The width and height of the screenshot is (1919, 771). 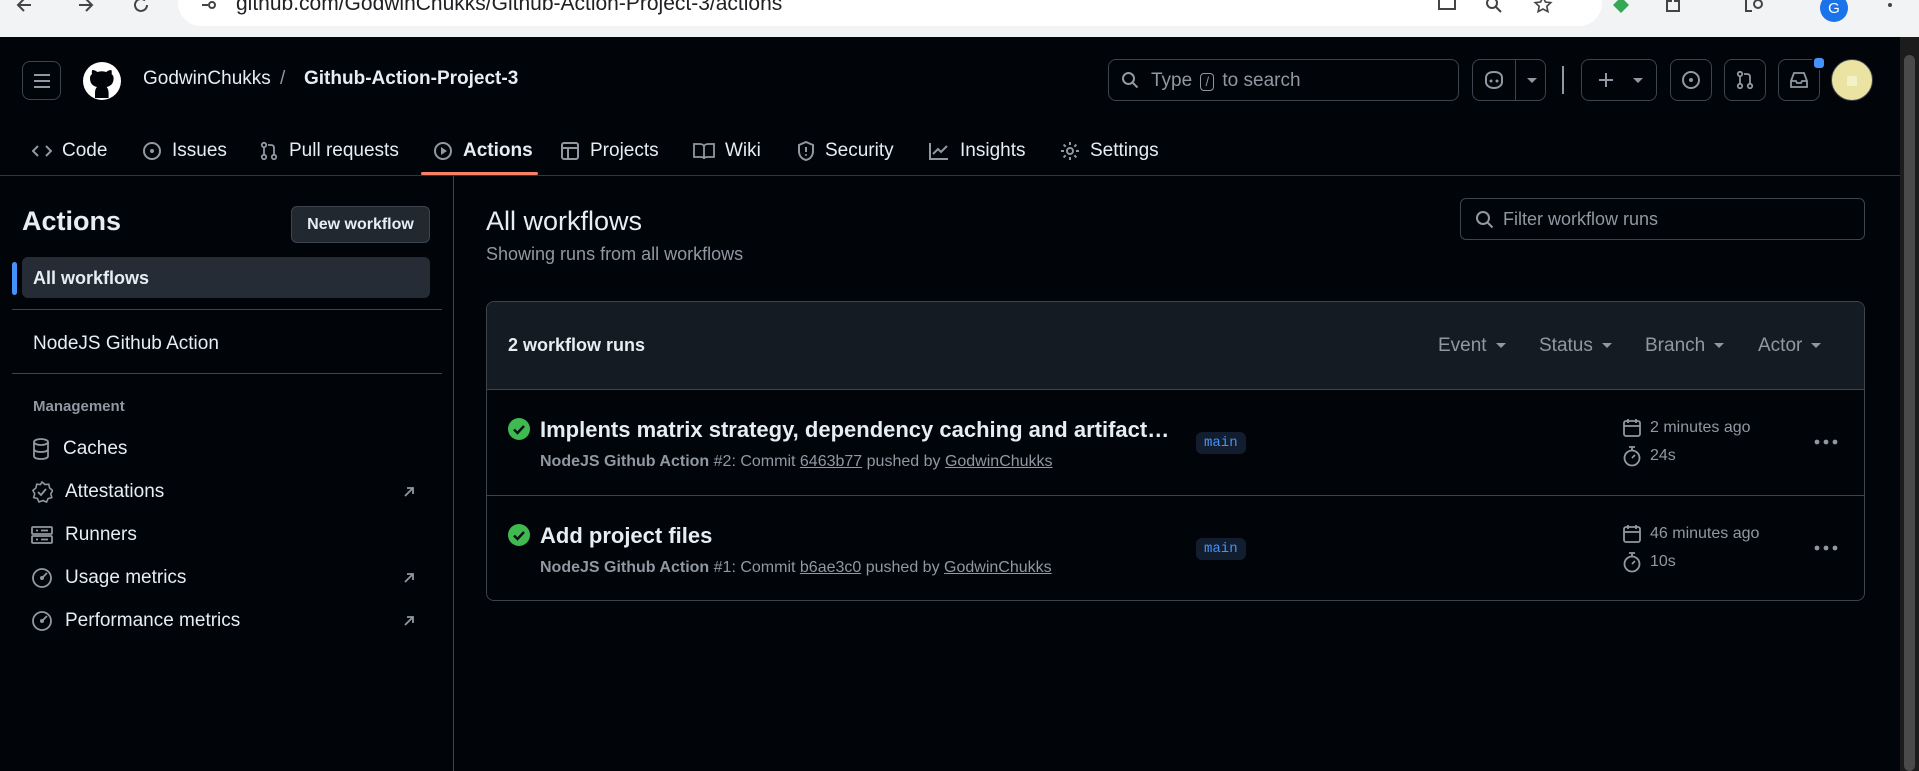 What do you see at coordinates (1662, 219) in the screenshot?
I see `filter-workflow-runs-input: Filter workflow runs` at bounding box center [1662, 219].